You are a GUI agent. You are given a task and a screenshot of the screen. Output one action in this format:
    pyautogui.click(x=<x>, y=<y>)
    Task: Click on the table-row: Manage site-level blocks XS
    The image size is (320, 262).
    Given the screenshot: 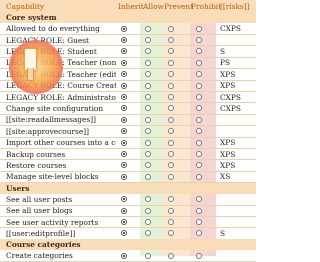 What is the action you would take?
    pyautogui.click(x=128, y=176)
    